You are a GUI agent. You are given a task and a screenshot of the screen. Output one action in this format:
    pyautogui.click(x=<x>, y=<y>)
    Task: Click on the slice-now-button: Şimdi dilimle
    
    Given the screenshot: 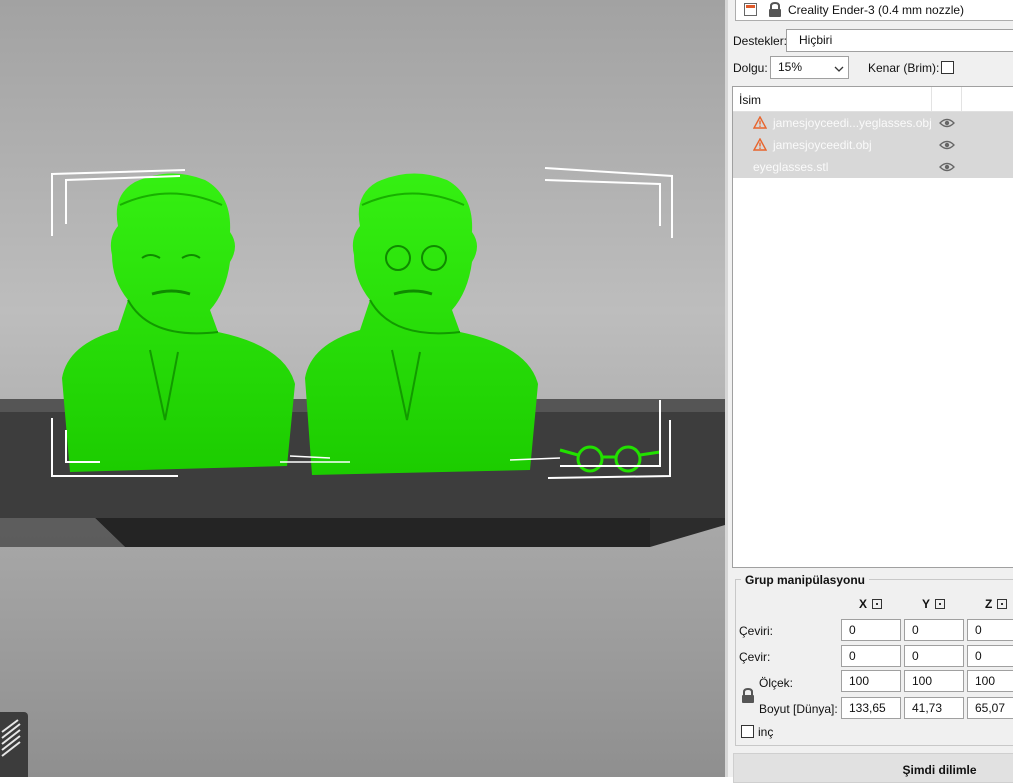 What is the action you would take?
    pyautogui.click(x=873, y=768)
    